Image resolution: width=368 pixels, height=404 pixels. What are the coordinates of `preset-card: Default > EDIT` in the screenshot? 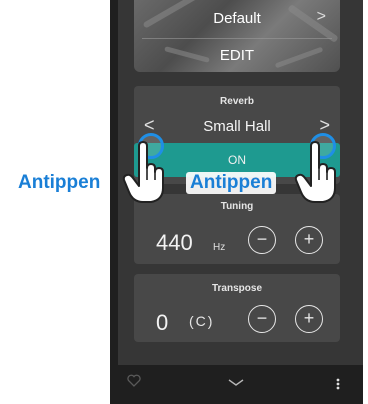 It's located at (237, 36).